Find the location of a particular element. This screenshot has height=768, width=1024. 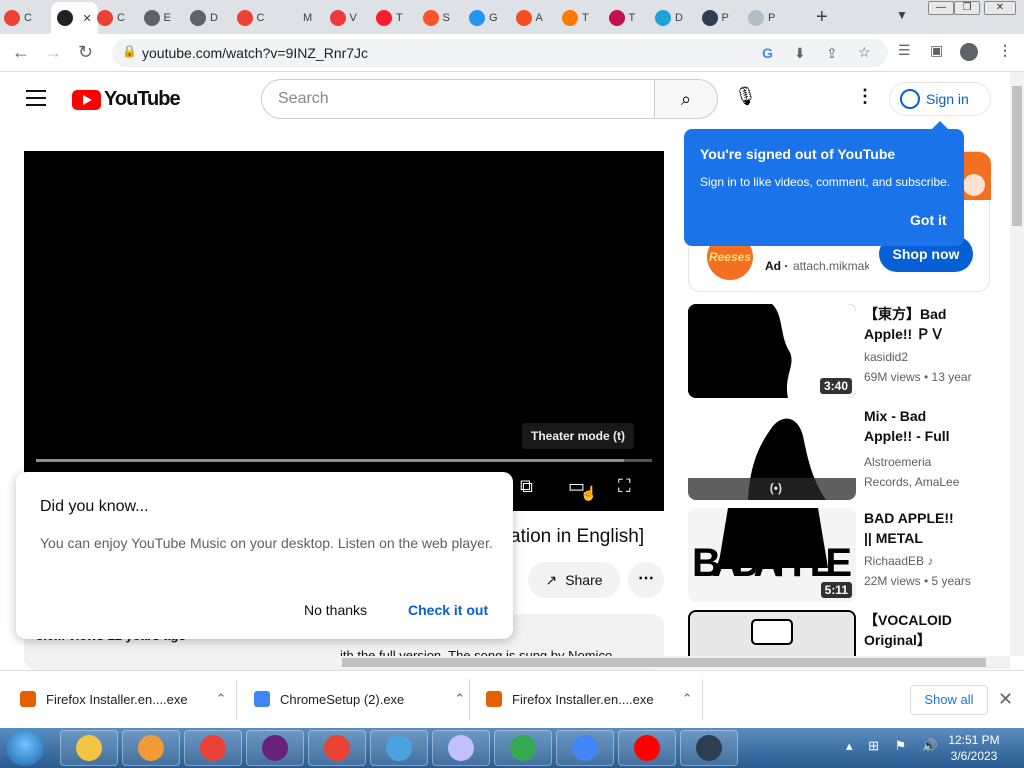

video-title: BAD APPLE!! || METAL COVER is located at coordinates (914, 528).